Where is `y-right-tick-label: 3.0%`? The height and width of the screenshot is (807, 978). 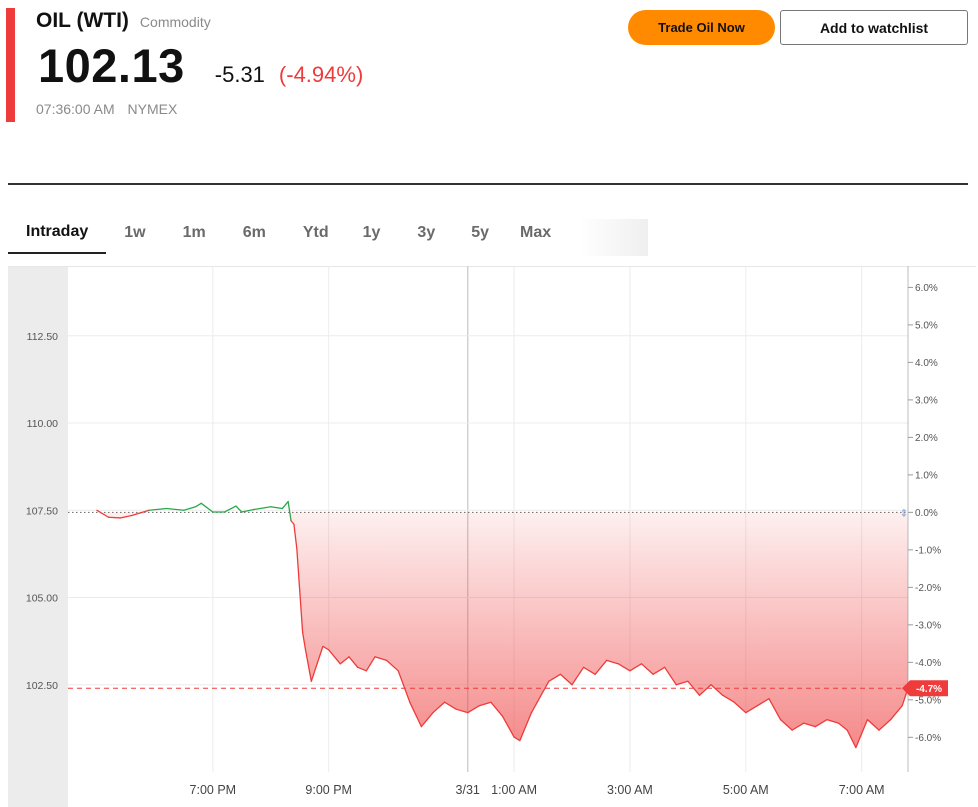
y-right-tick-label: 3.0% is located at coordinates (926, 400).